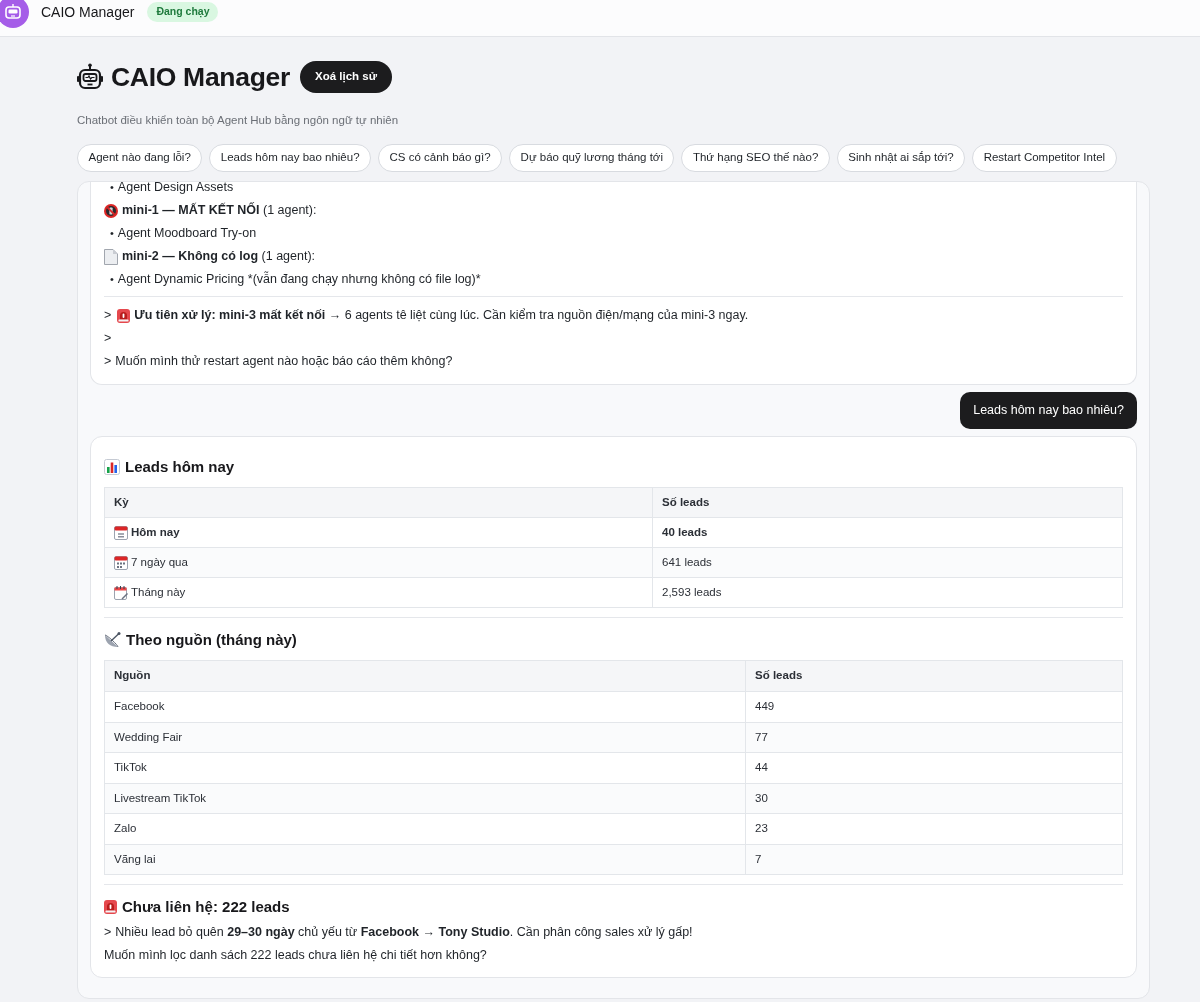 This screenshot has width=1200, height=1002. I want to click on table-cell: 449, so click(934, 706).